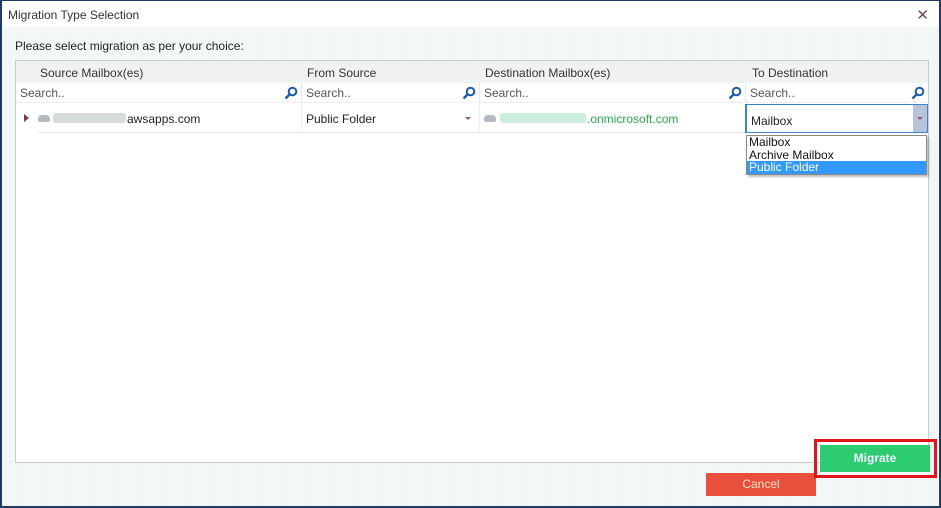 The width and height of the screenshot is (941, 508). What do you see at coordinates (391, 118) in the screenshot?
I see `from-source-cell: Public Folder` at bounding box center [391, 118].